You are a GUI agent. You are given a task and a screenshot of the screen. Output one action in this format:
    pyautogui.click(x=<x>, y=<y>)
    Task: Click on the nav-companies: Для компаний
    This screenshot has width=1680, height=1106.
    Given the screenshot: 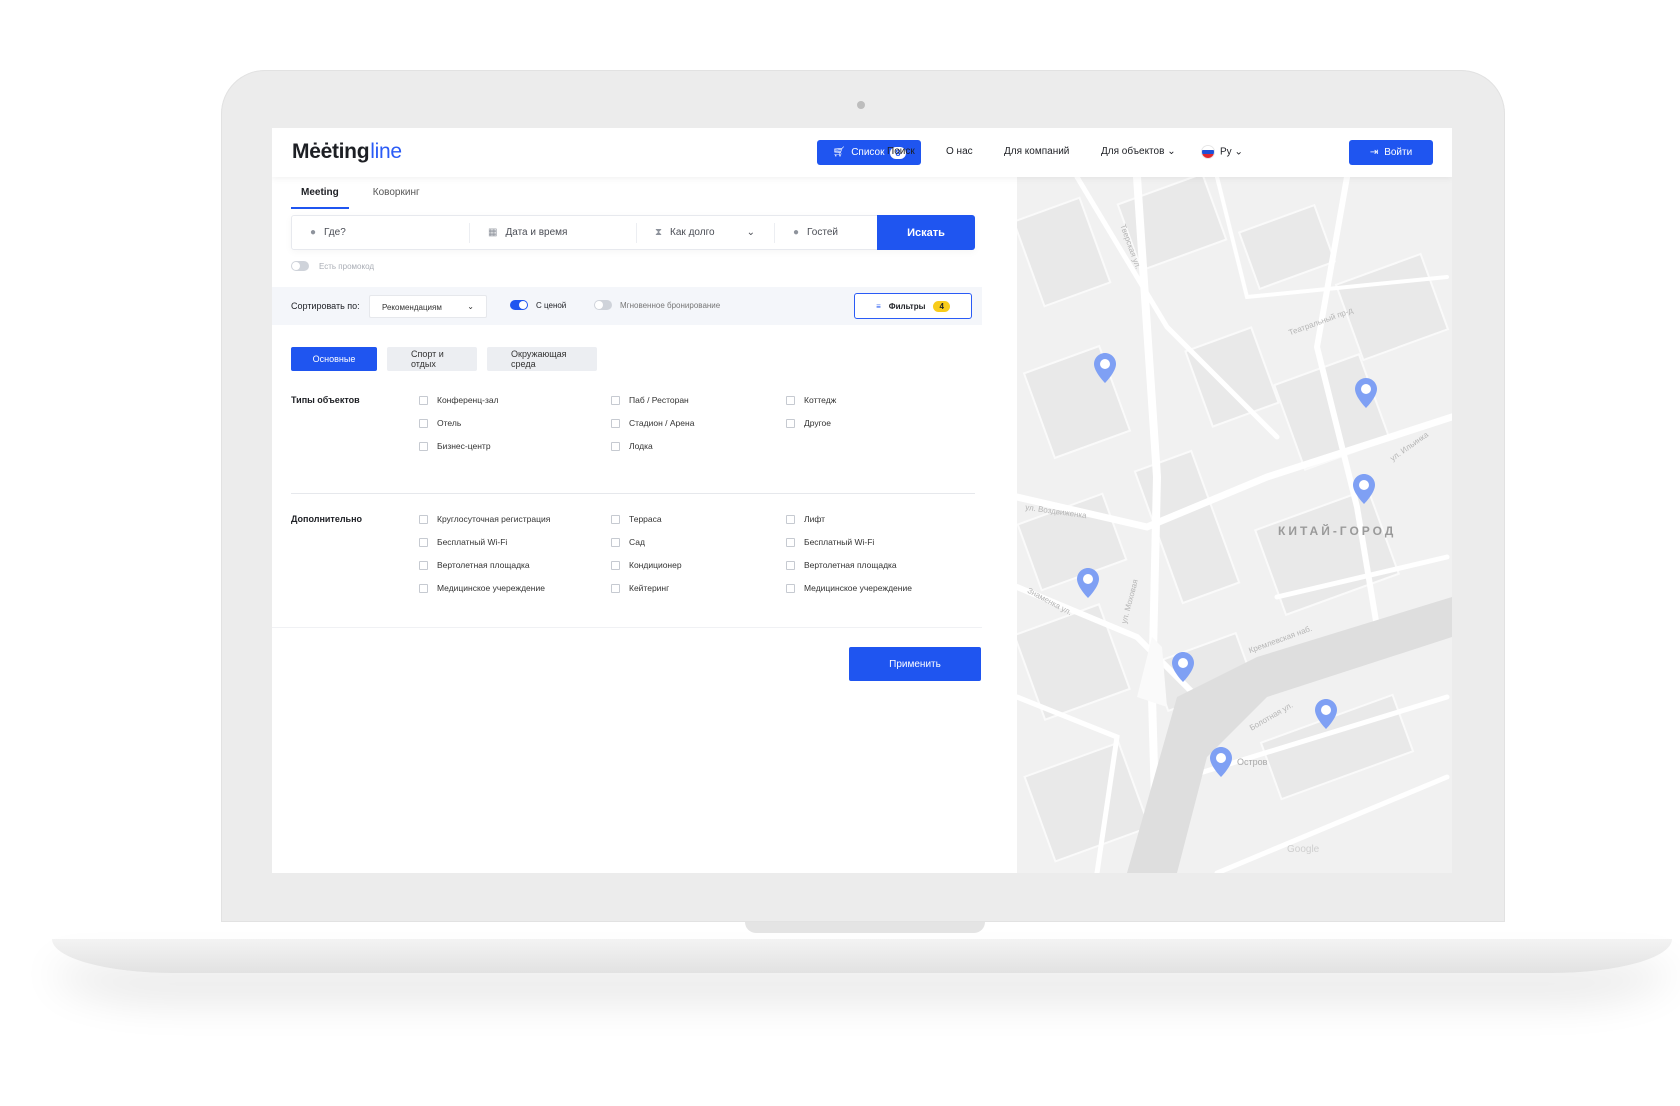 What is the action you would take?
    pyautogui.click(x=1036, y=151)
    